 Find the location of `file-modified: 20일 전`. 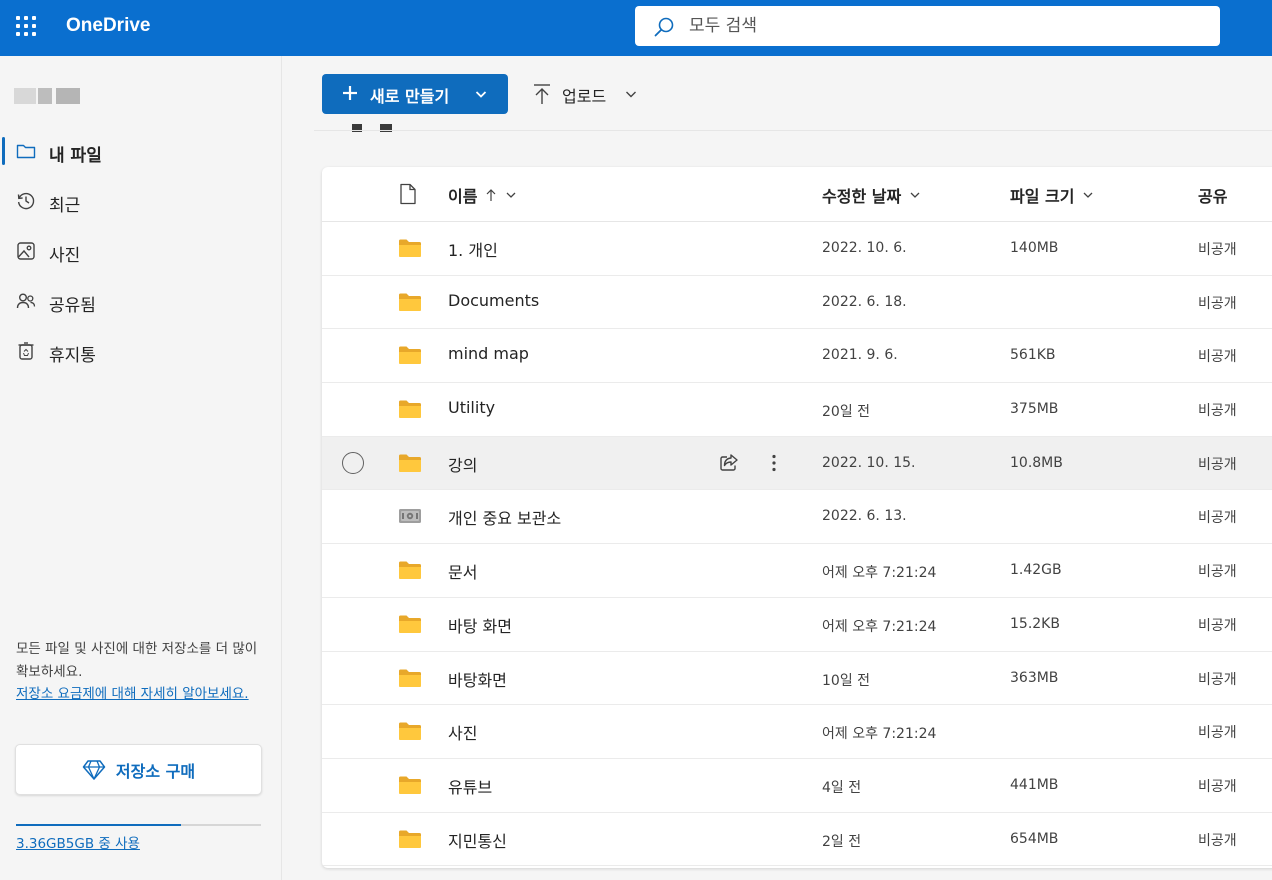

file-modified: 20일 전 is located at coordinates (846, 412).